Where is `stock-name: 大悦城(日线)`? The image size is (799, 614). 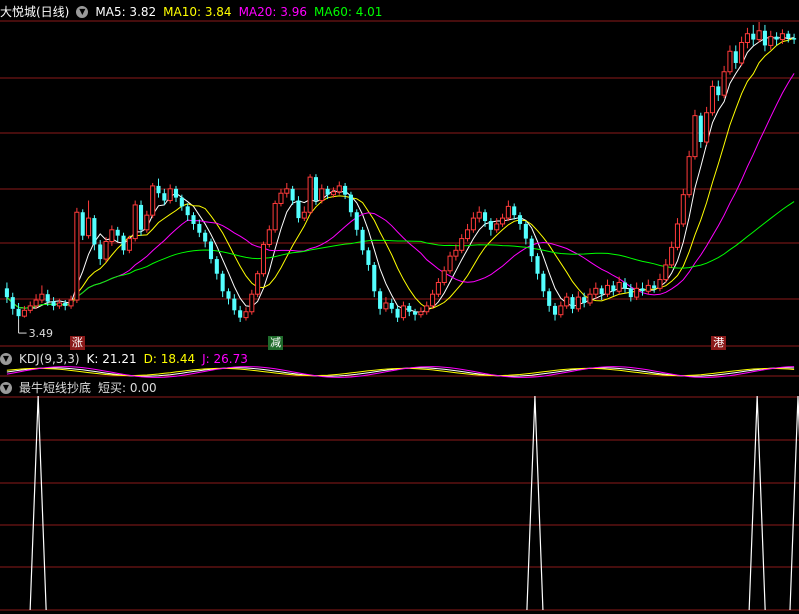 stock-name: 大悦城(日线) is located at coordinates (35, 12).